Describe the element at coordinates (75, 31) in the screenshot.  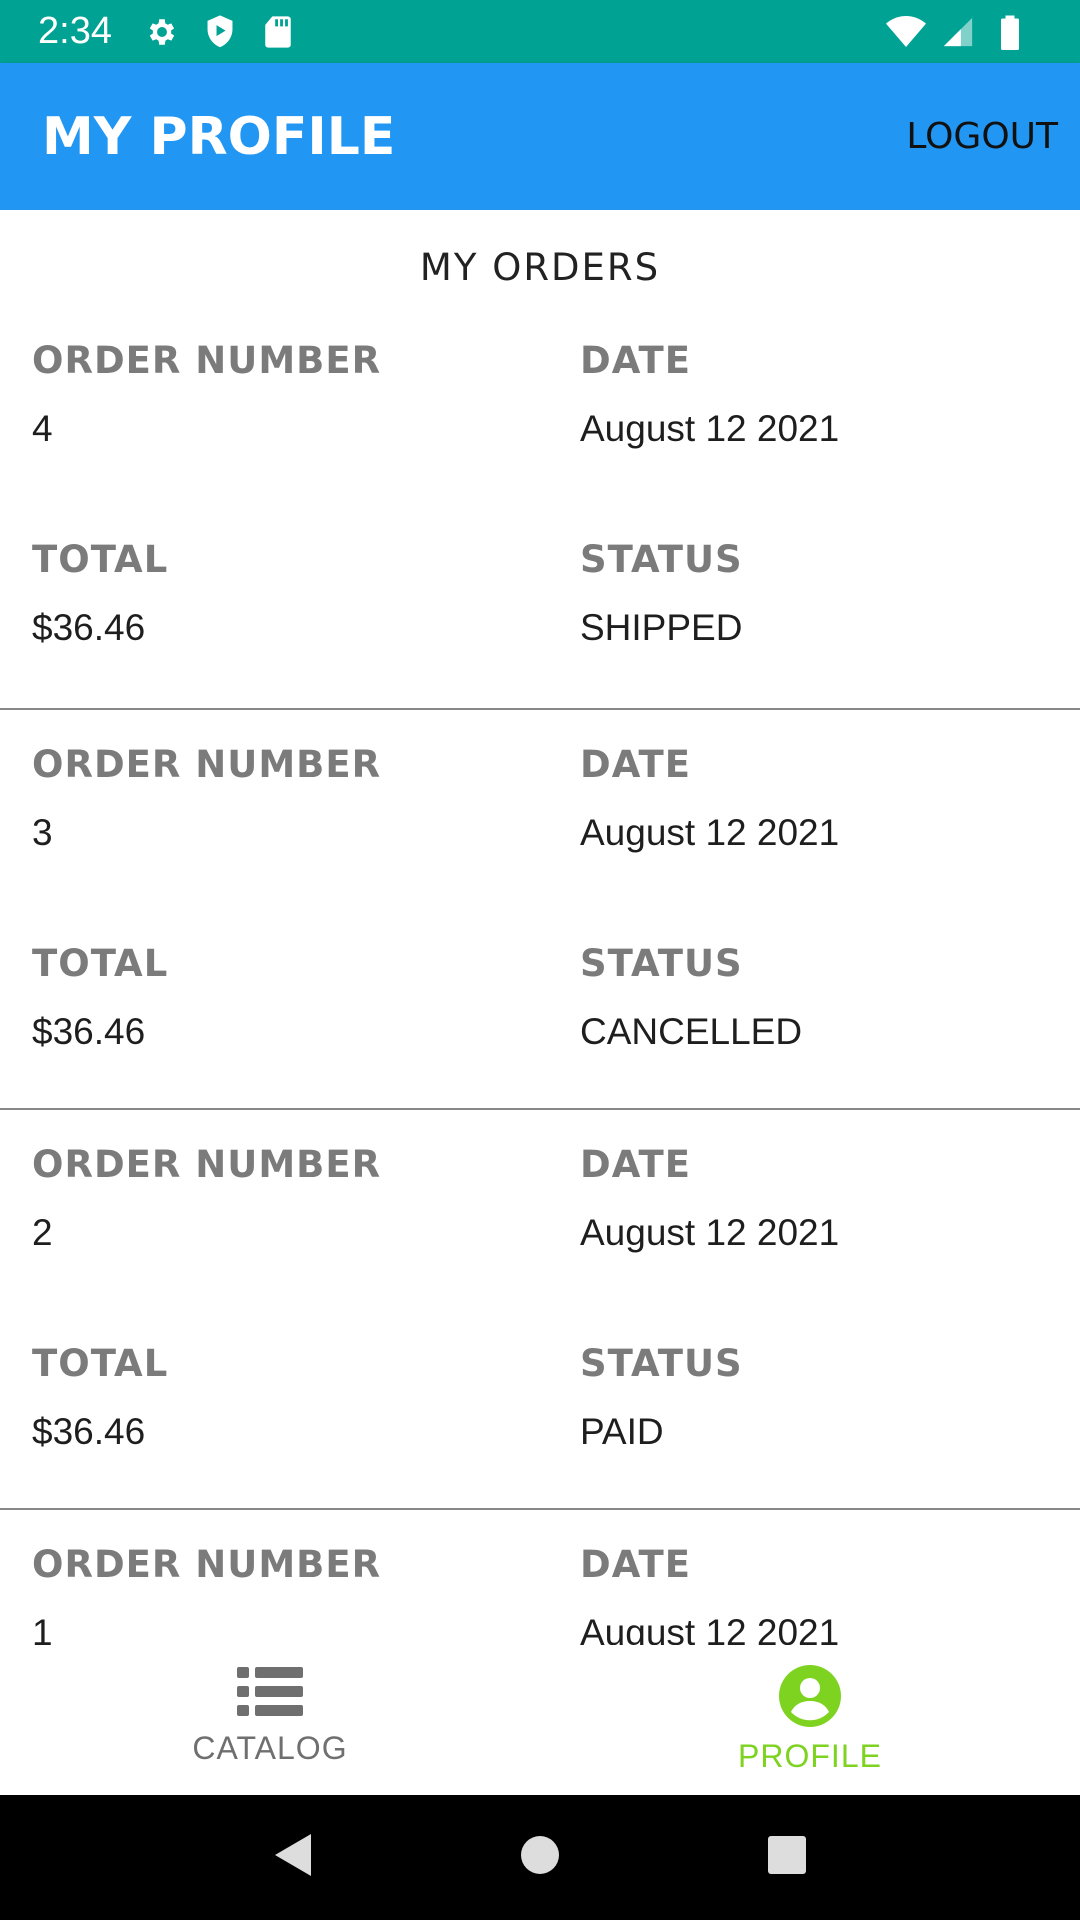
I see `status-time: 2:34` at that location.